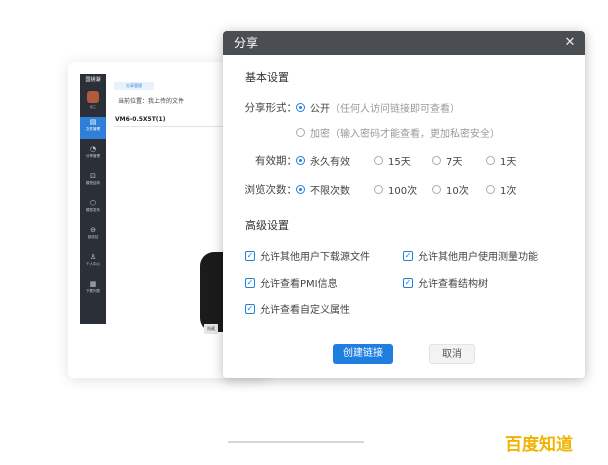 The width and height of the screenshot is (608, 465). Describe the element at coordinates (267, 77) in the screenshot. I see `basic-settings-title: 基本设置` at that location.